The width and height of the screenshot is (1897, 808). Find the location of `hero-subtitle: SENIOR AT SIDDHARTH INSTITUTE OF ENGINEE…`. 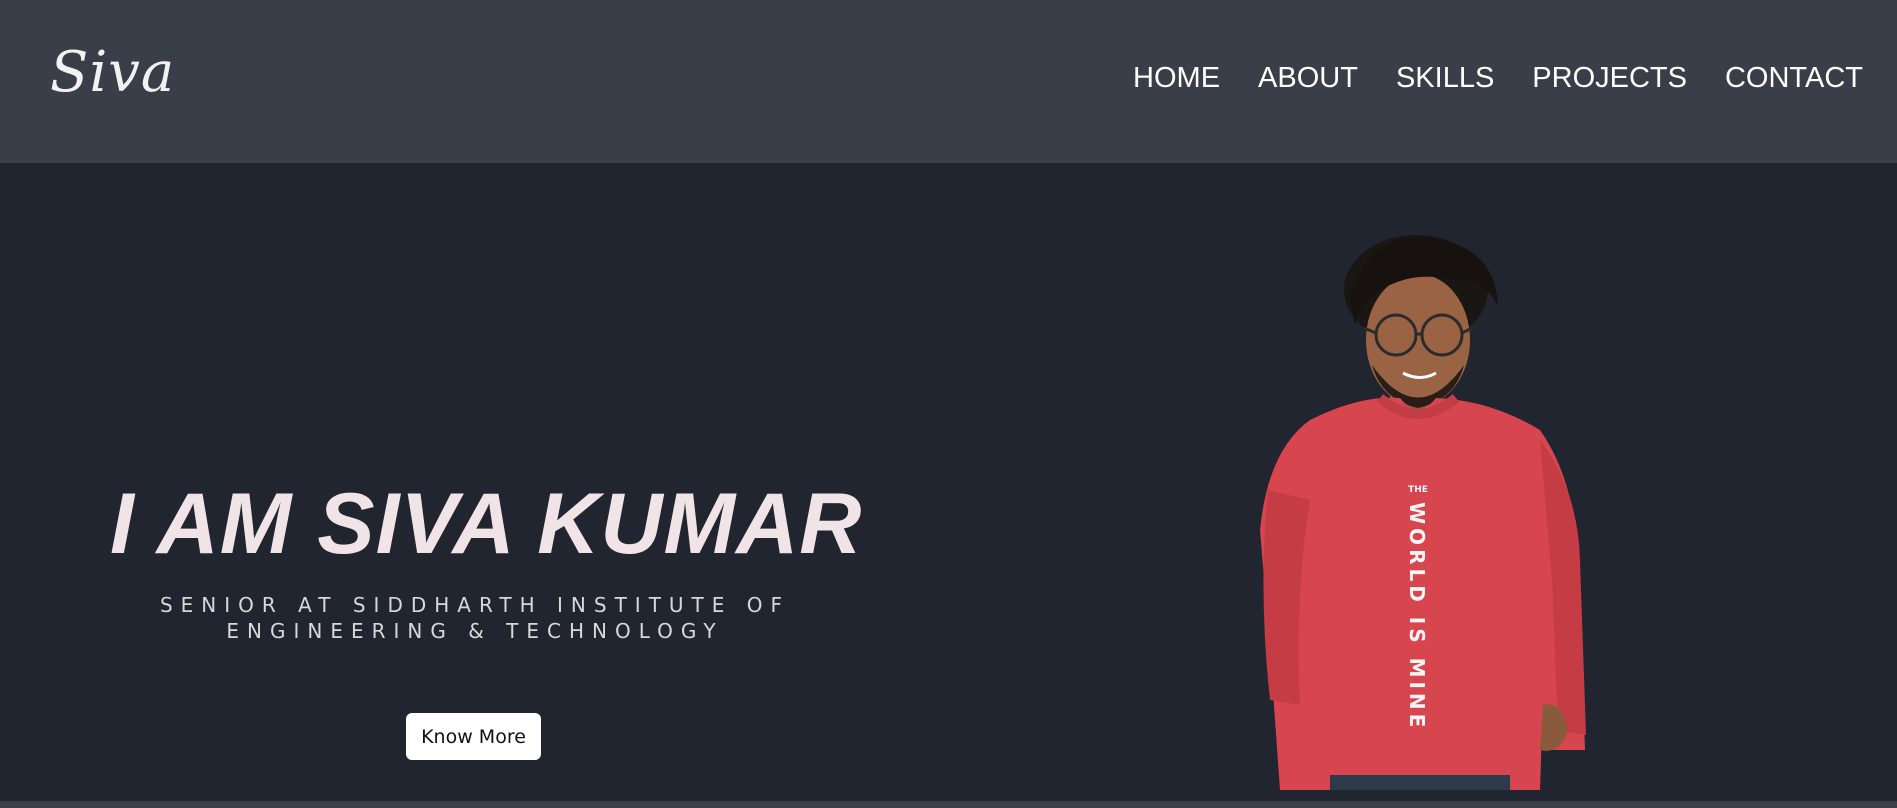

hero-subtitle: SENIOR AT SIDDHARTH INSTITUTE OF ENGINEE… is located at coordinates (475, 618).